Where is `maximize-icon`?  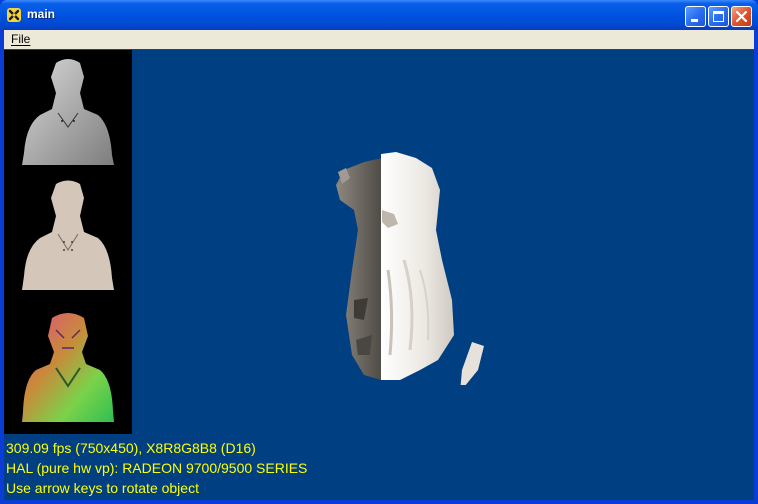 maximize-icon is located at coordinates (718, 16).